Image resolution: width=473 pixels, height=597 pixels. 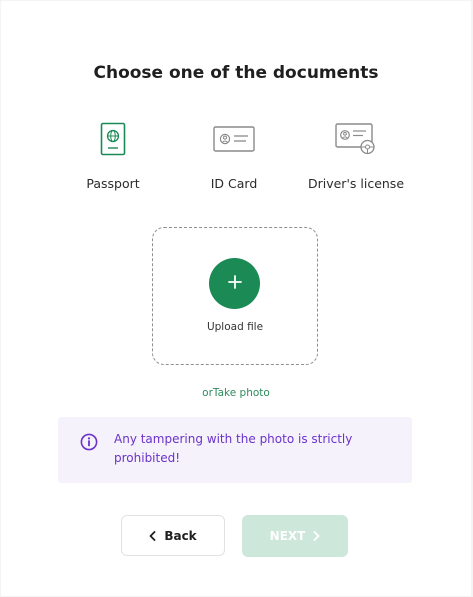 What do you see at coordinates (113, 183) in the screenshot?
I see `passport-label: Passport` at bounding box center [113, 183].